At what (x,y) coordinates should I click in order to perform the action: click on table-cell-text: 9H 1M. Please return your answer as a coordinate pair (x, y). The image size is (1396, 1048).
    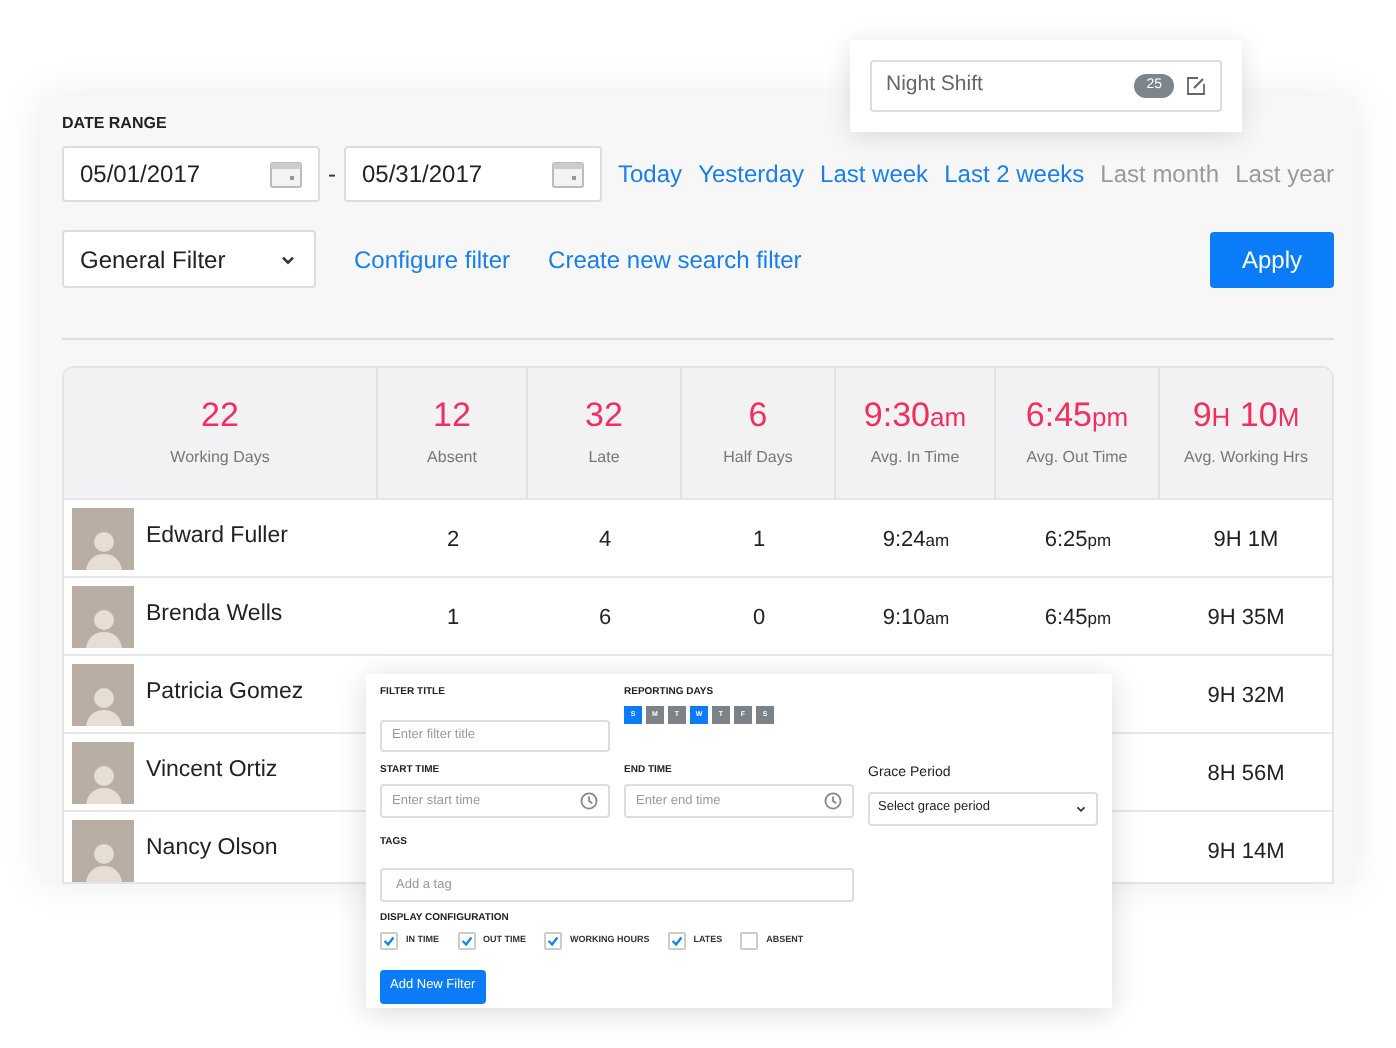
    Looking at the image, I should click on (1246, 541).